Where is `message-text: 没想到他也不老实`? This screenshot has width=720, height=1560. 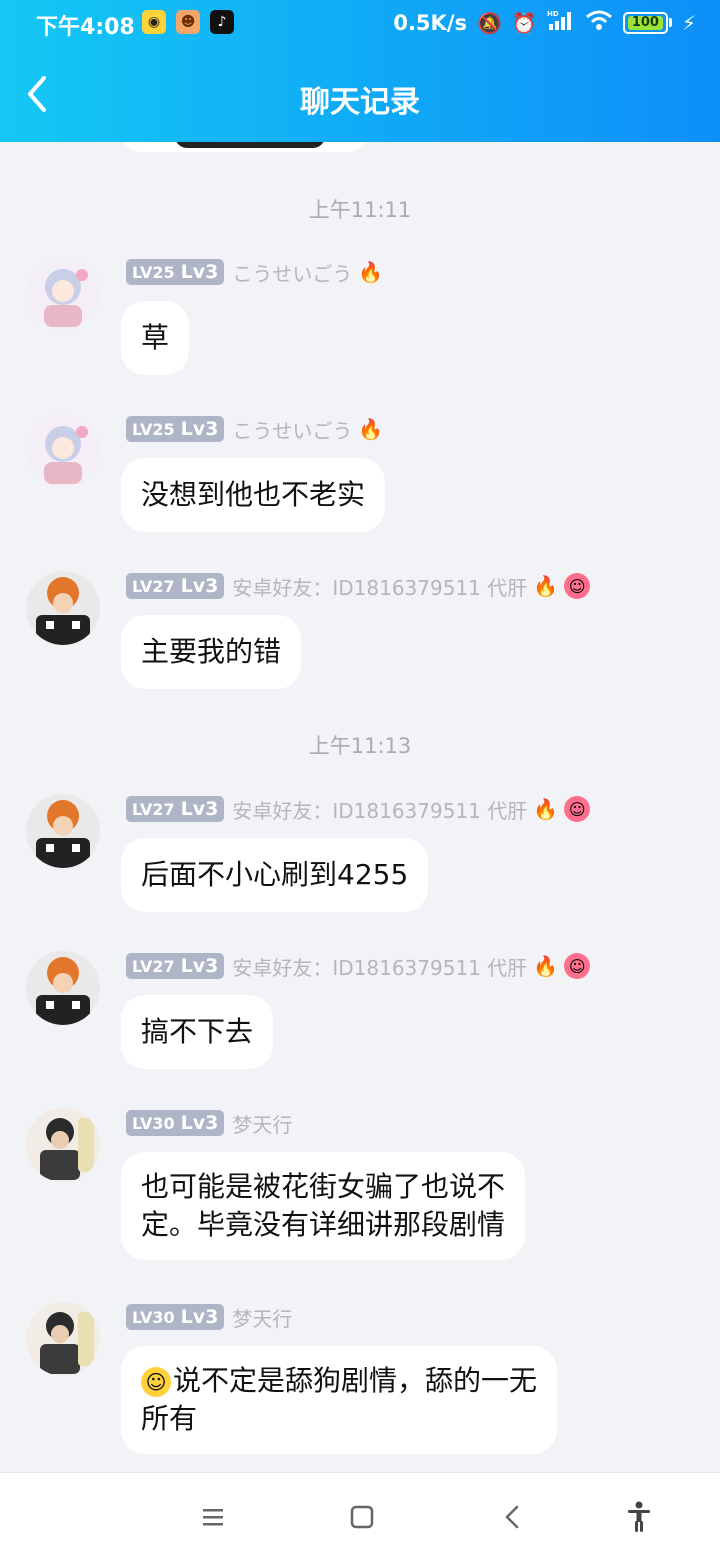
message-text: 没想到他也不老实 is located at coordinates (253, 494).